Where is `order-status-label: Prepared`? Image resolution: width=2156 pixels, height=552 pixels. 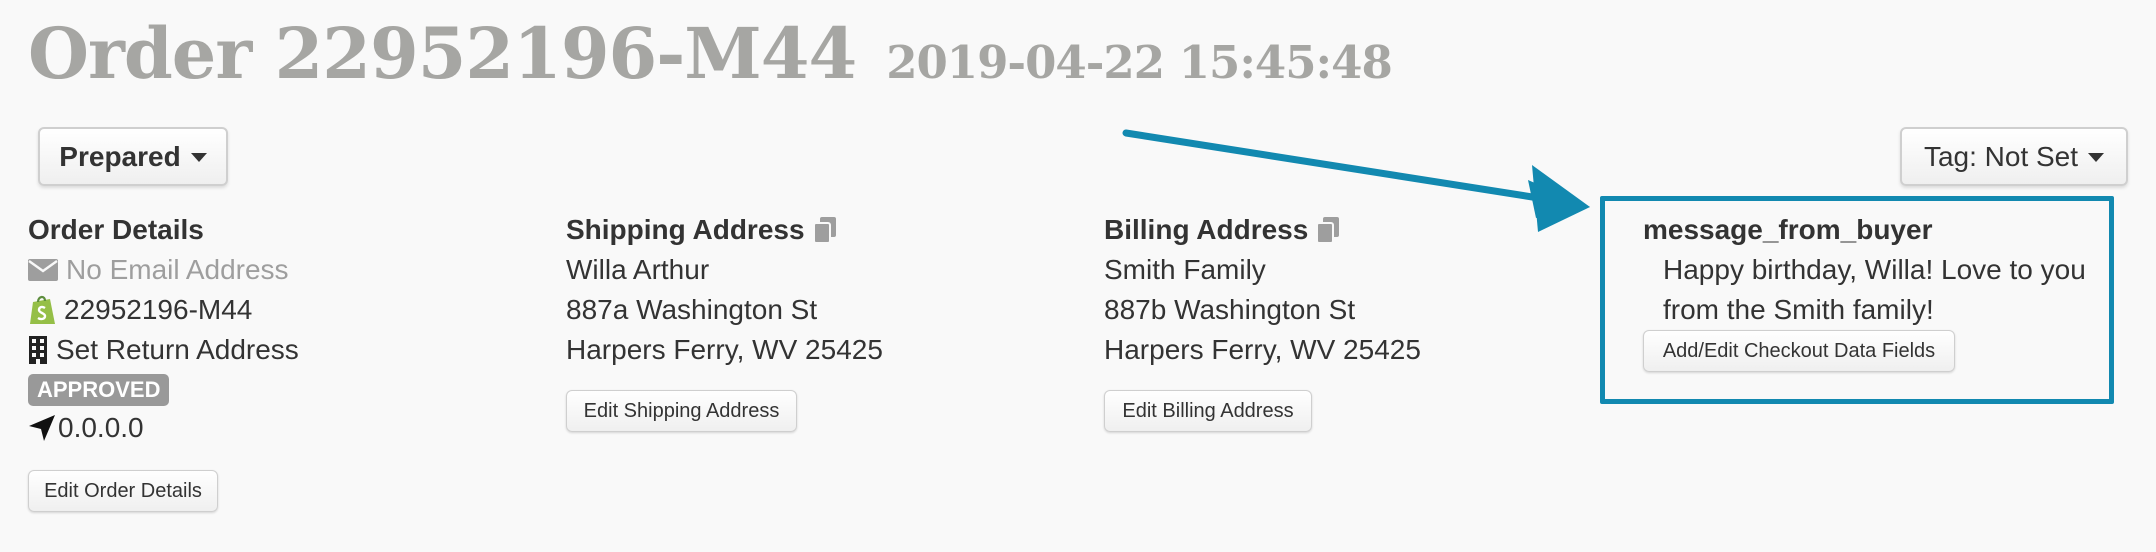
order-status-label: Prepared is located at coordinates (120, 156).